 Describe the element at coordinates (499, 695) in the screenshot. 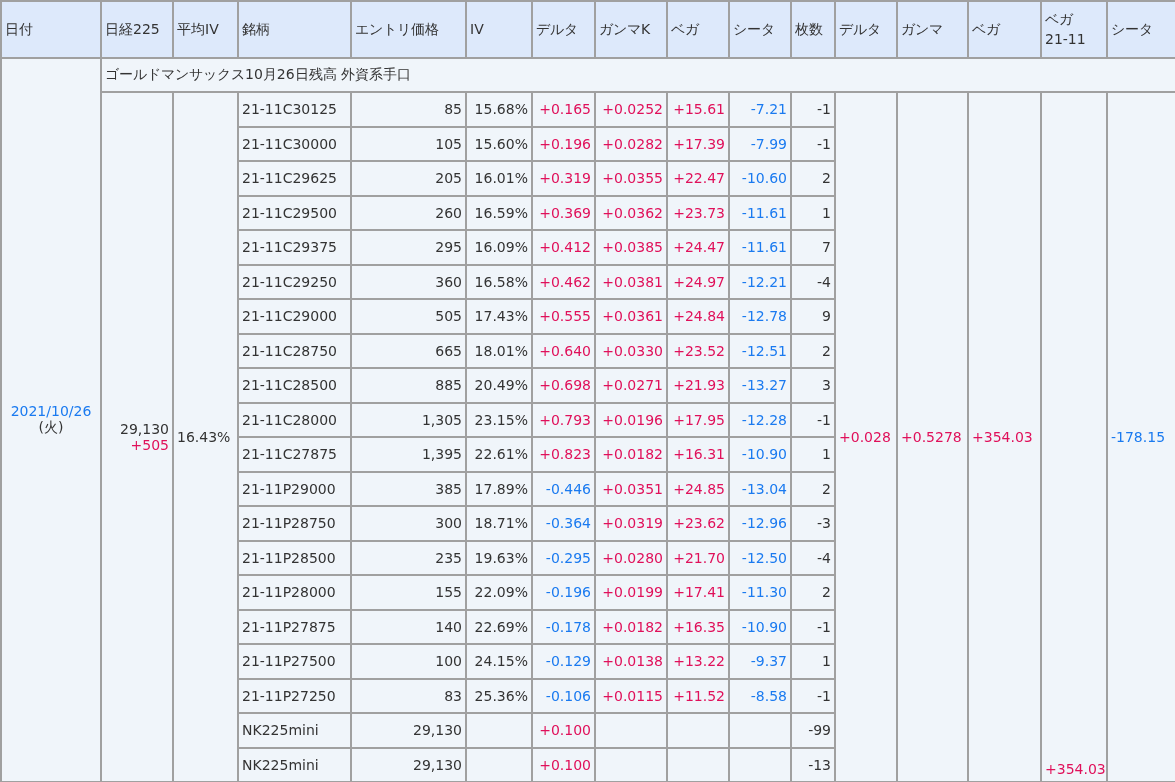

I see `iv-cell: 25.36%` at that location.